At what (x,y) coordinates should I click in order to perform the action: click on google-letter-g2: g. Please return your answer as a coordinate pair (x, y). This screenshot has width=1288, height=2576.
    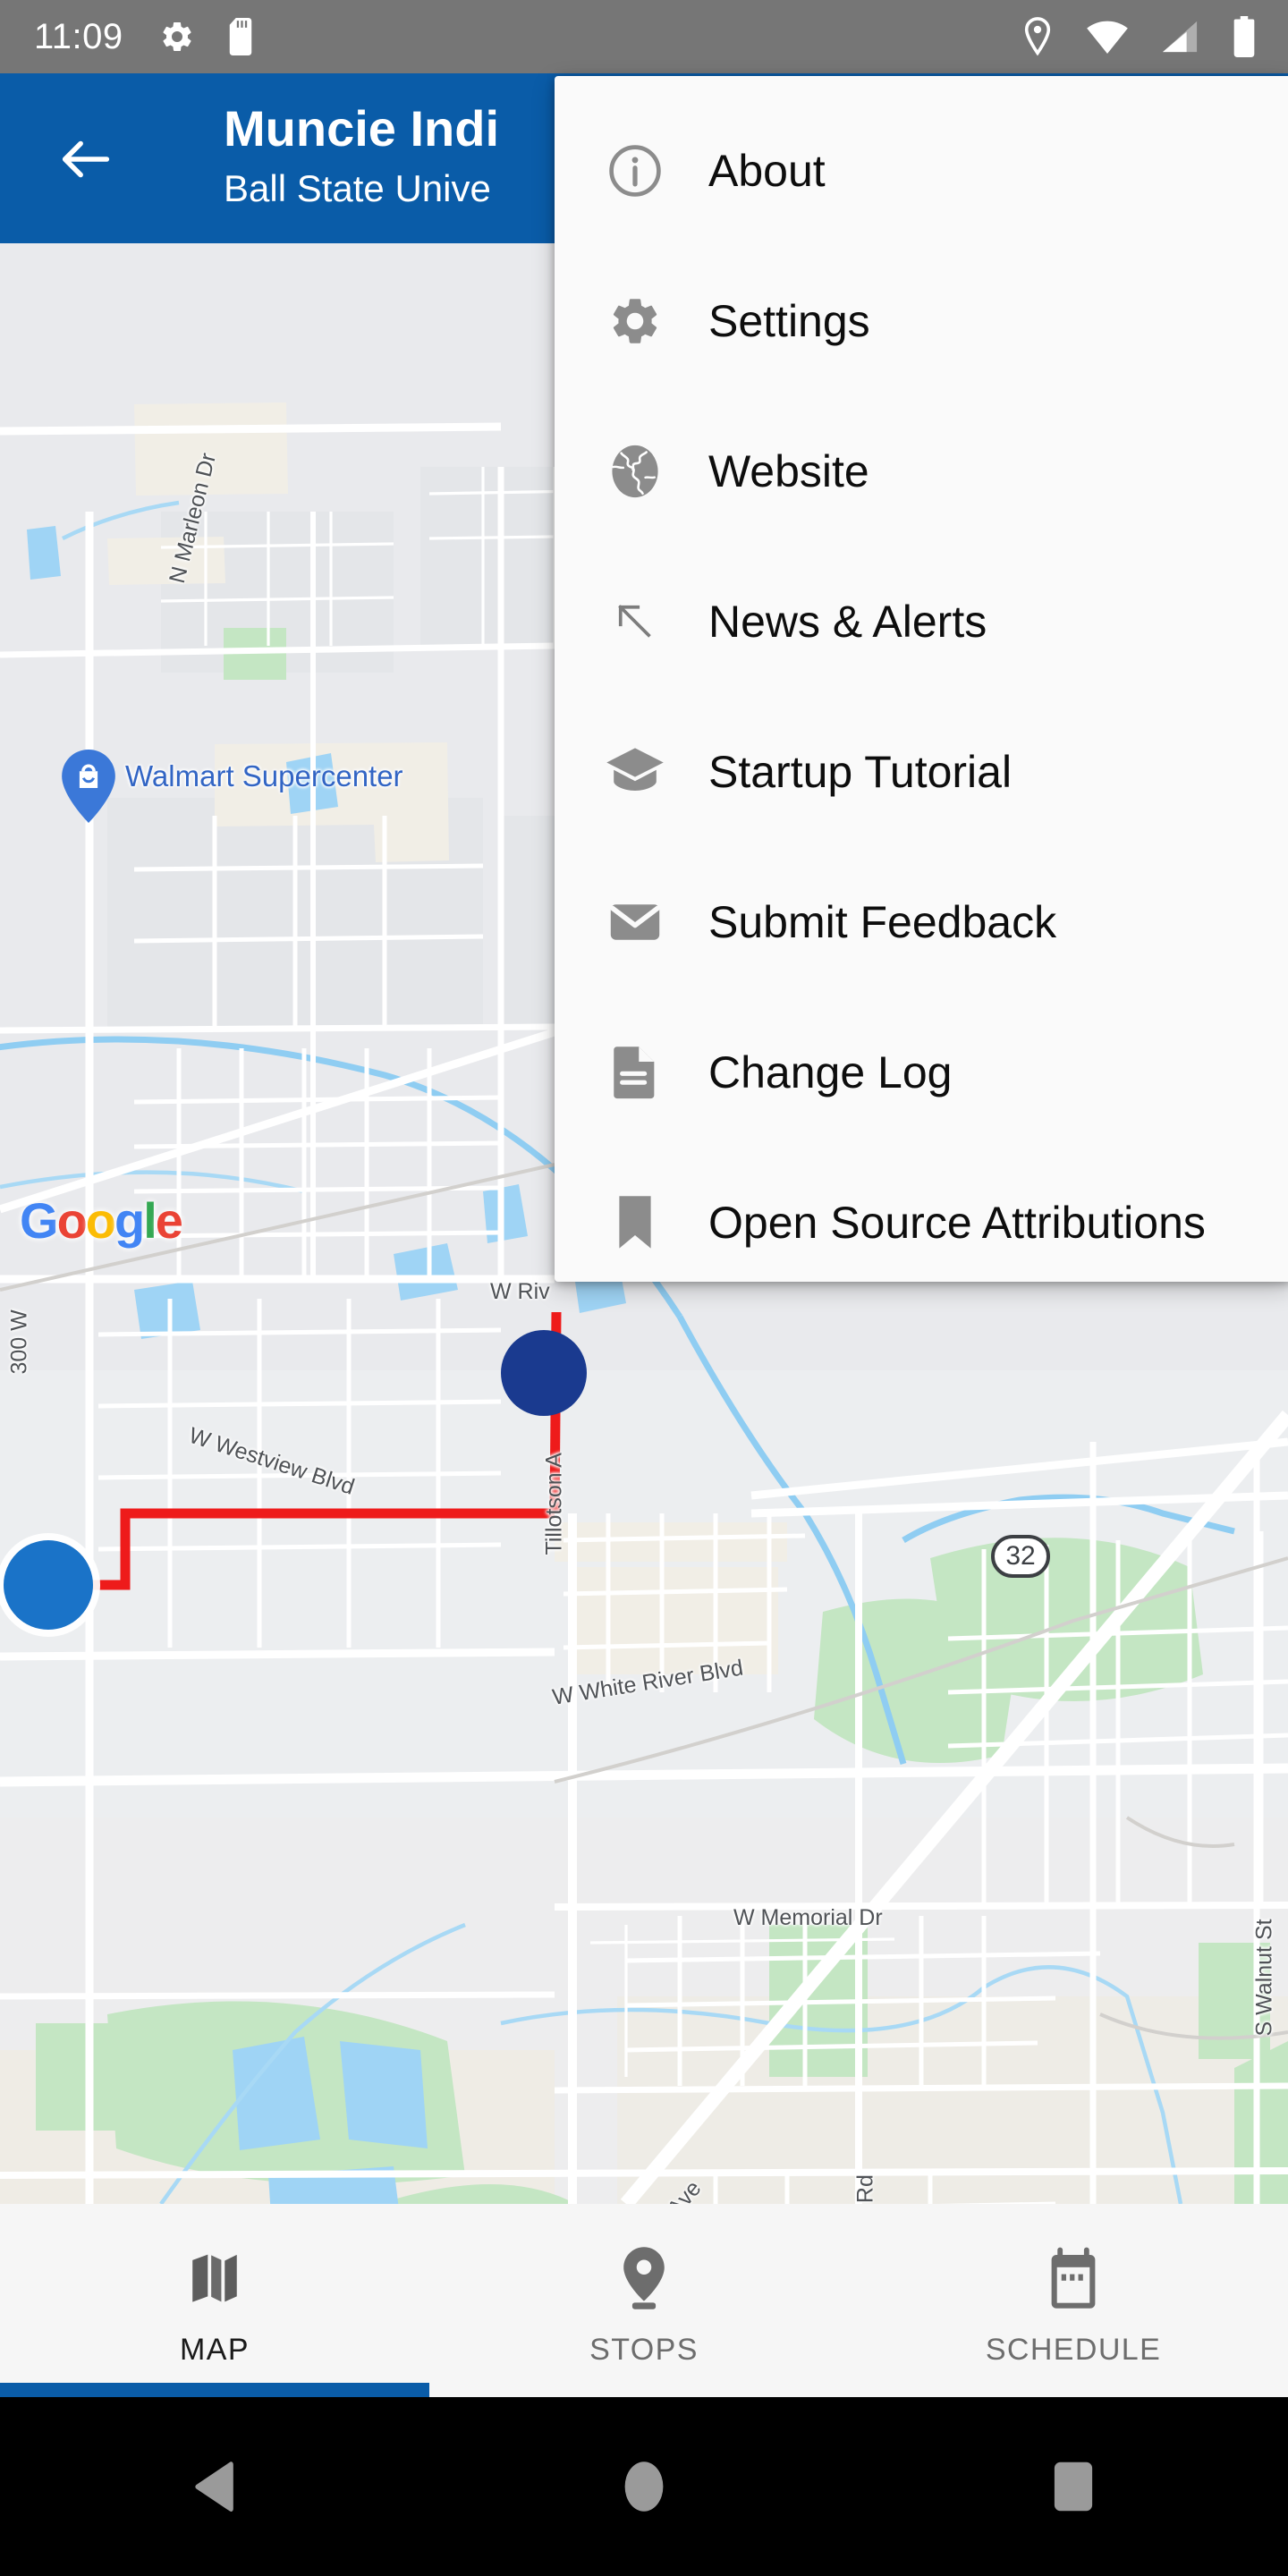
    Looking at the image, I should click on (129, 1220).